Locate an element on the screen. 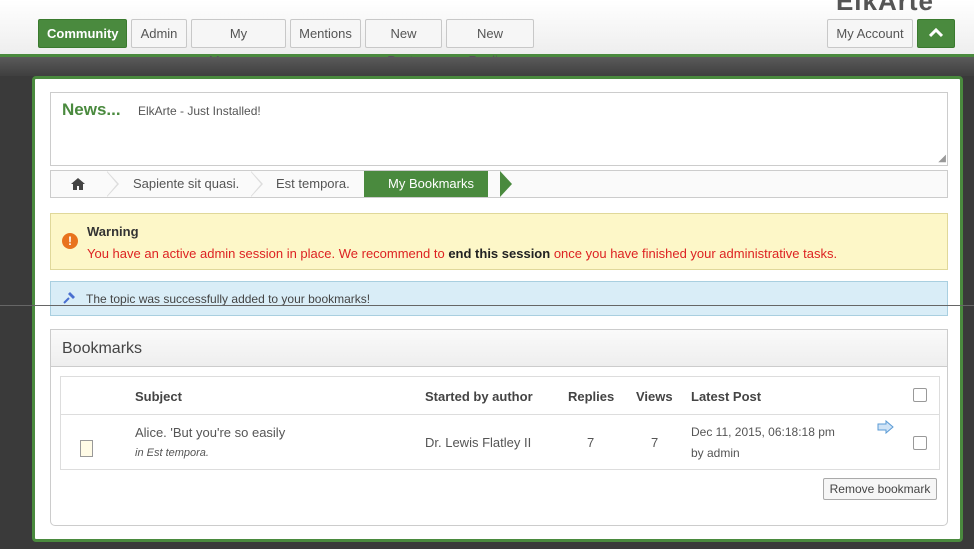  overlay-line is located at coordinates (487, 305).